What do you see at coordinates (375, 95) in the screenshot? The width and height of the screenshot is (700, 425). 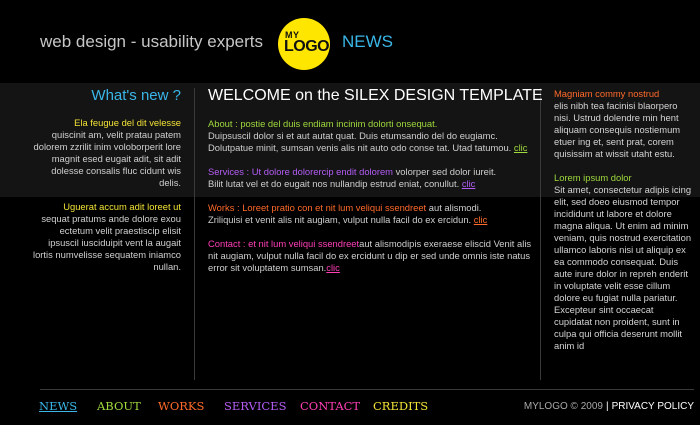 I see `welcome-heading: WELCOME on the SILEX DESIGN TEMPLATE` at bounding box center [375, 95].